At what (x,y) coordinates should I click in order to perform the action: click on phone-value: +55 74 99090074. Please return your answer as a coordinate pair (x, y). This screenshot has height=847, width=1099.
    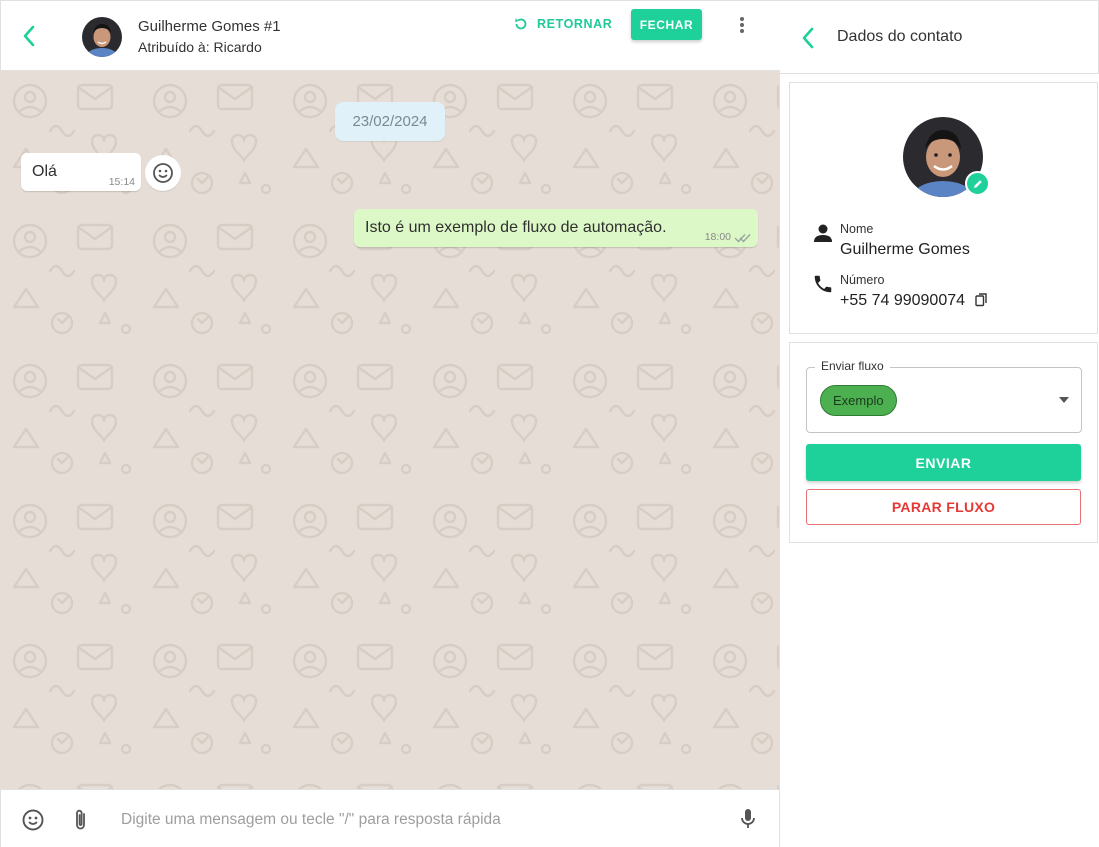
    Looking at the image, I should click on (903, 300).